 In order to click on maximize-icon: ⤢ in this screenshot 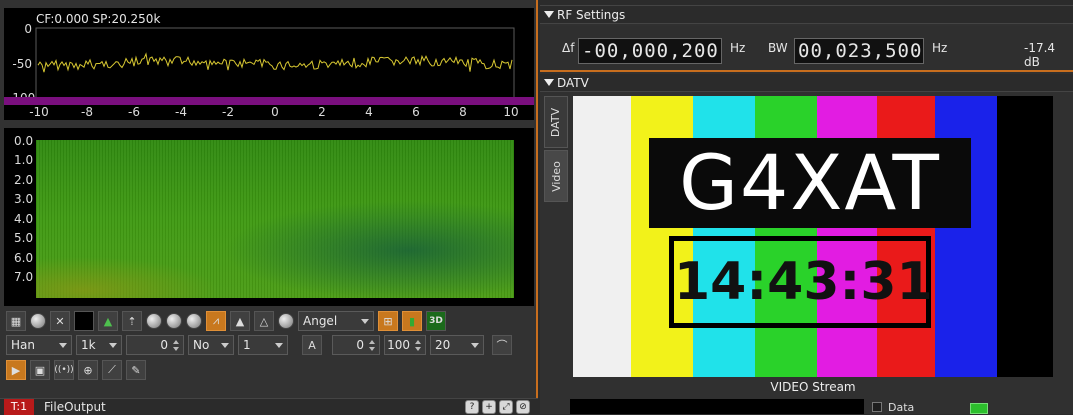, I will do `click(506, 406)`.